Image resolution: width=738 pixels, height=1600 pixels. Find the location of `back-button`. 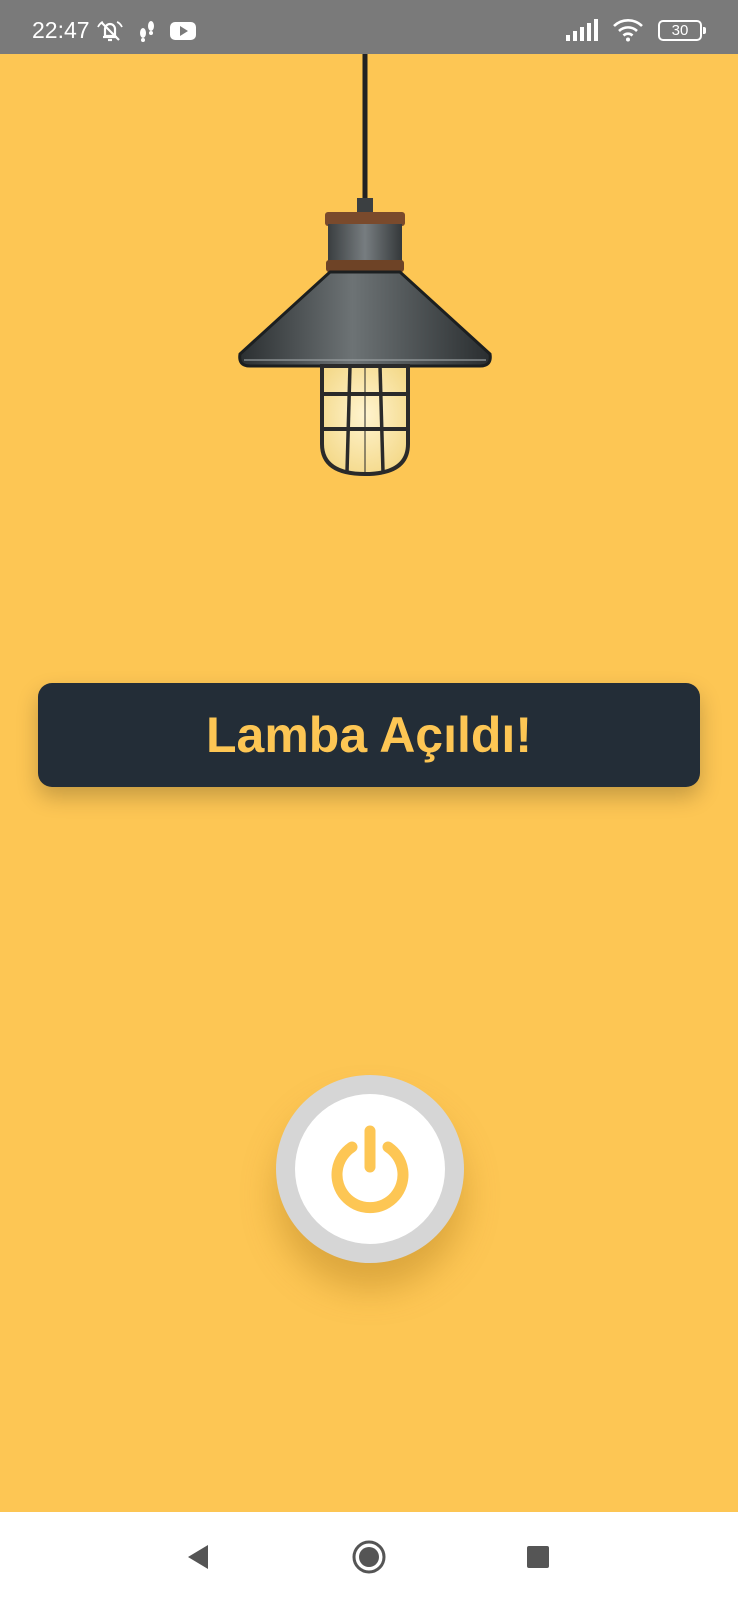

back-button is located at coordinates (198, 1557).